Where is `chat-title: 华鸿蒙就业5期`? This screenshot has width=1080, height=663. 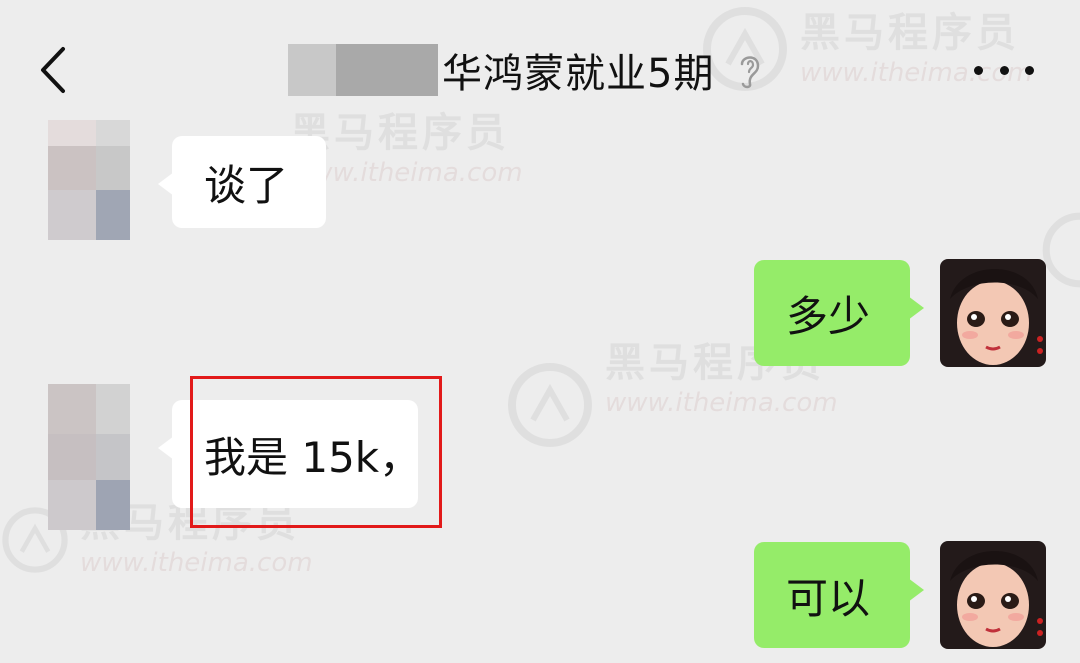 chat-title: 华鸿蒙就业5期 is located at coordinates (501, 70).